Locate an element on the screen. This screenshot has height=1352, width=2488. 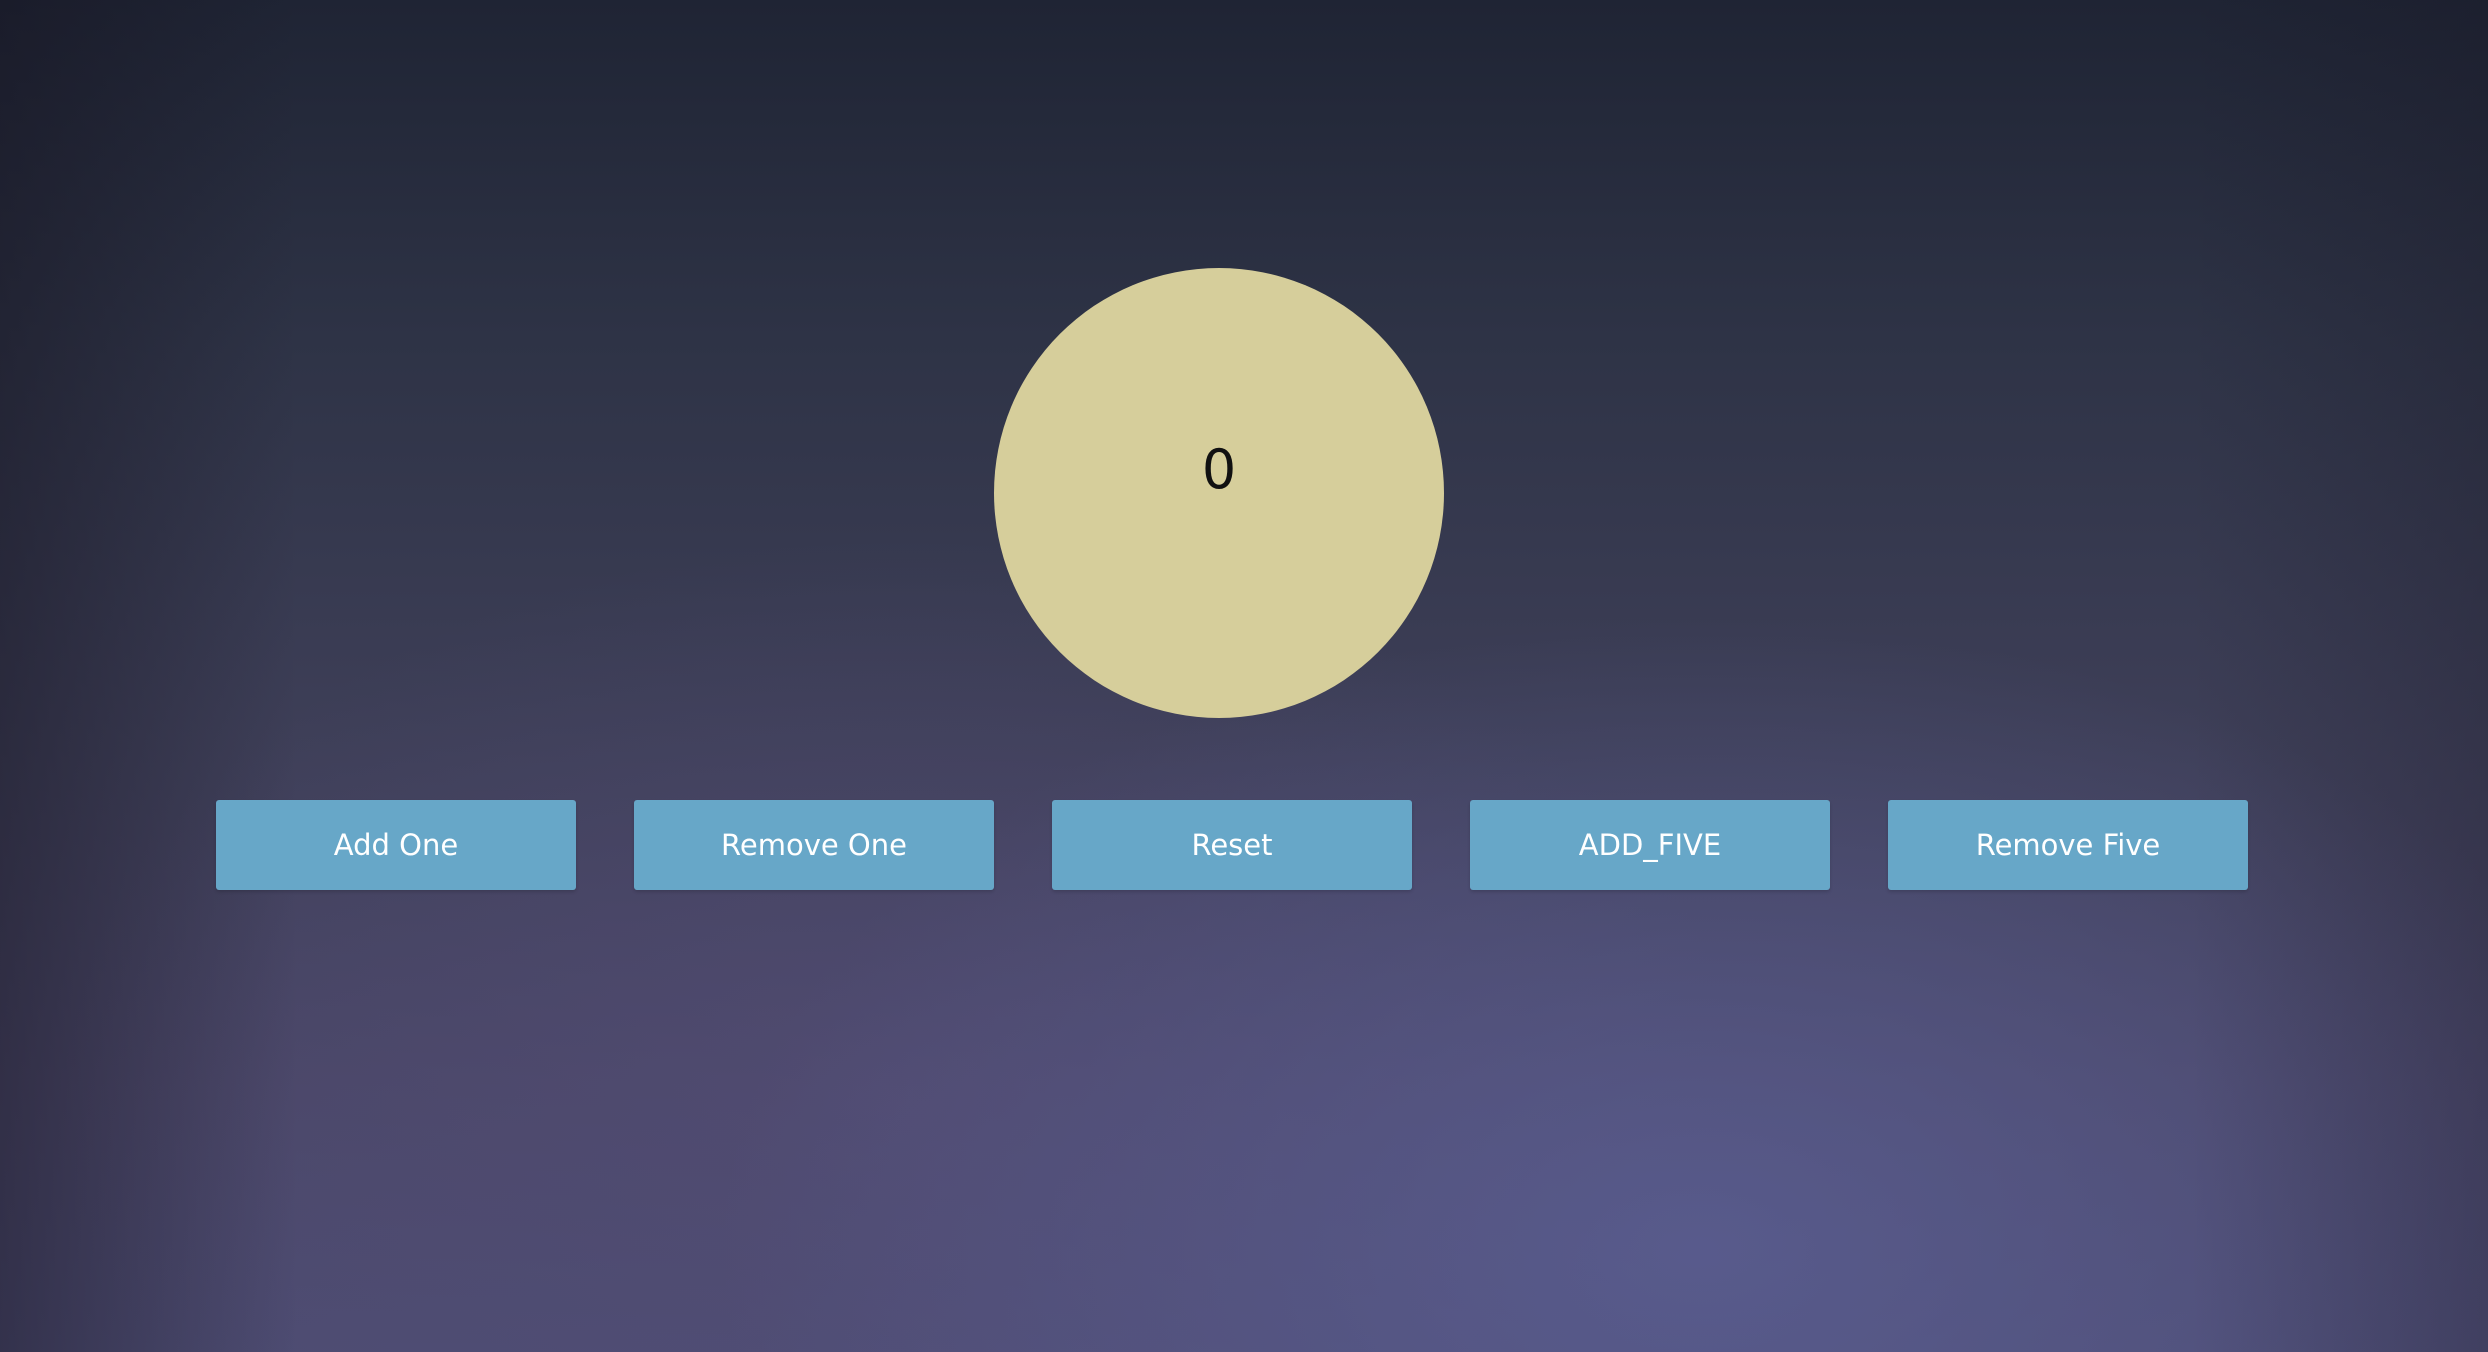
counter-circle: 0 is located at coordinates (1219, 493).